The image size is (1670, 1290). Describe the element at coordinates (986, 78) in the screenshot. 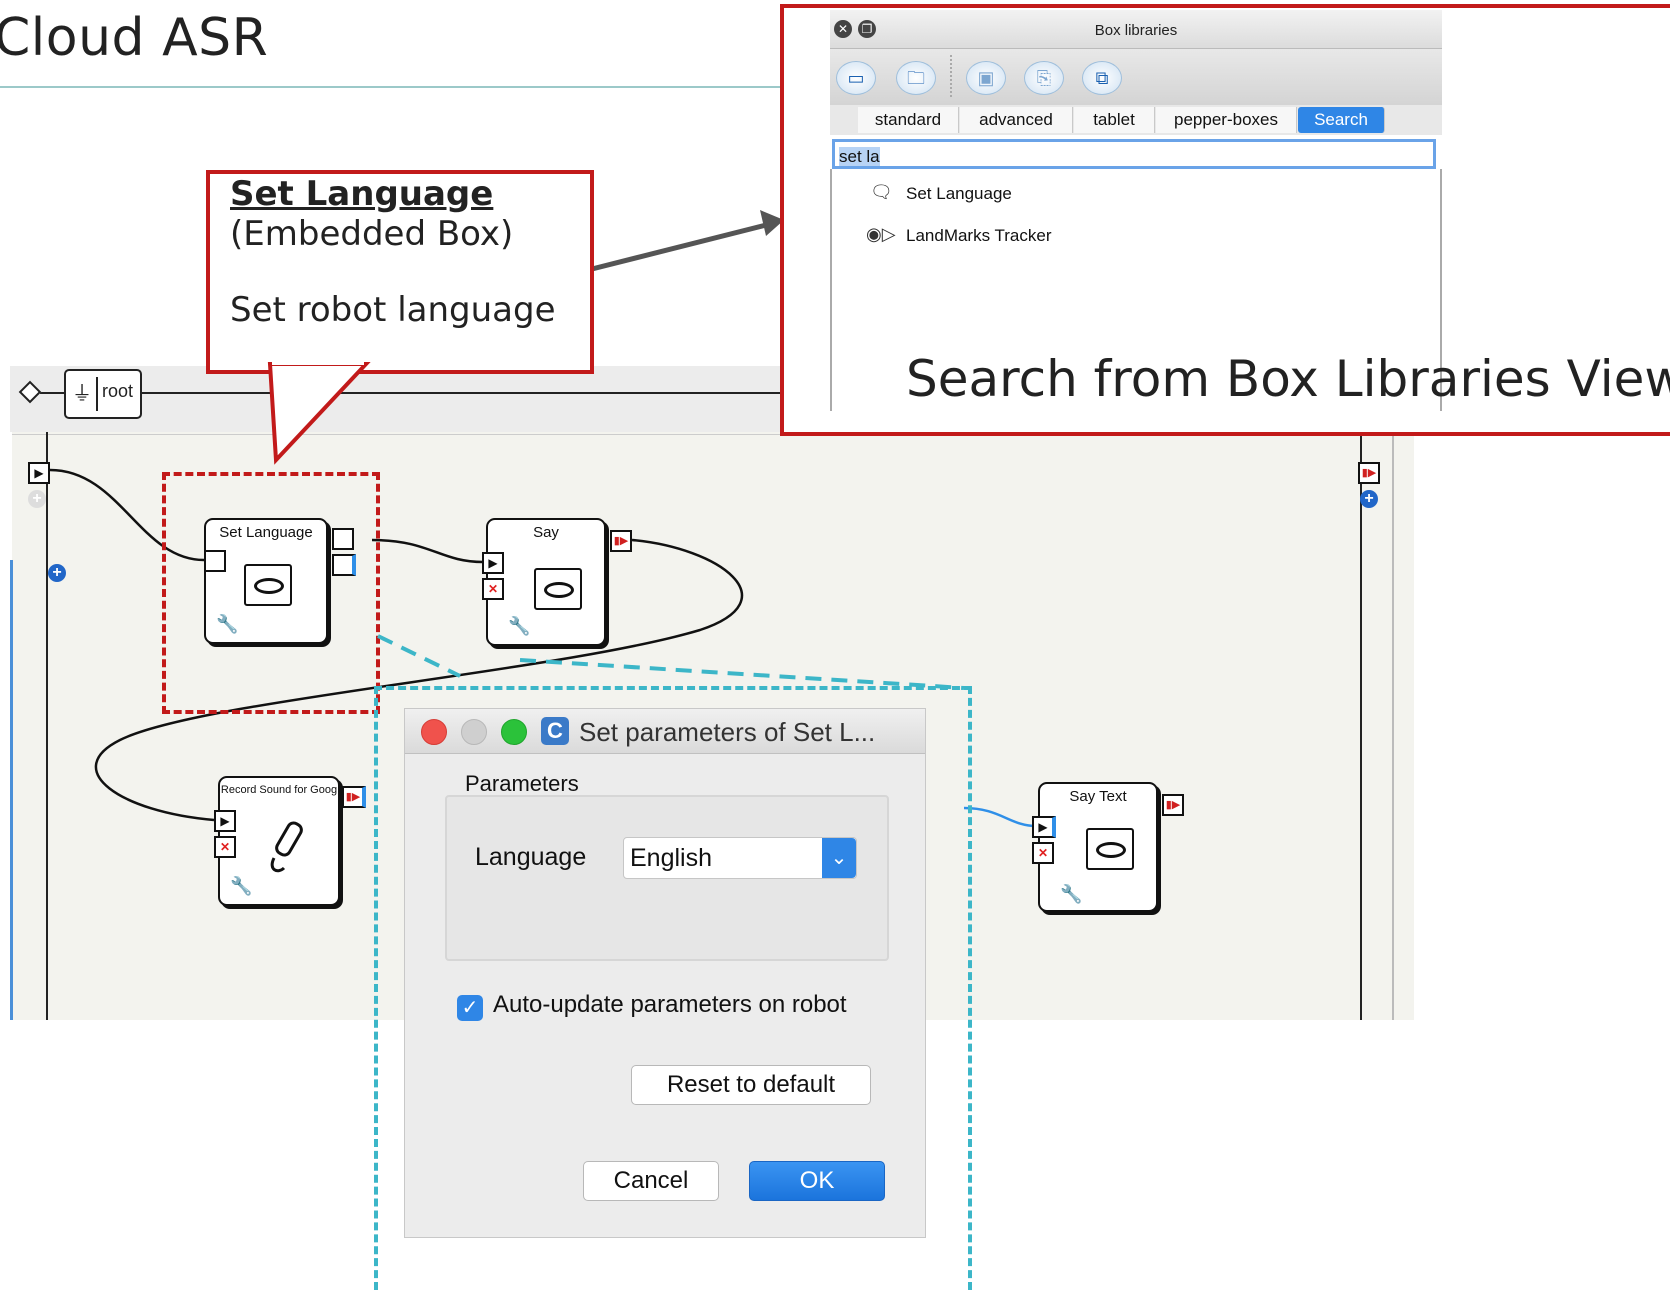

I see `save-icon: ▣` at that location.